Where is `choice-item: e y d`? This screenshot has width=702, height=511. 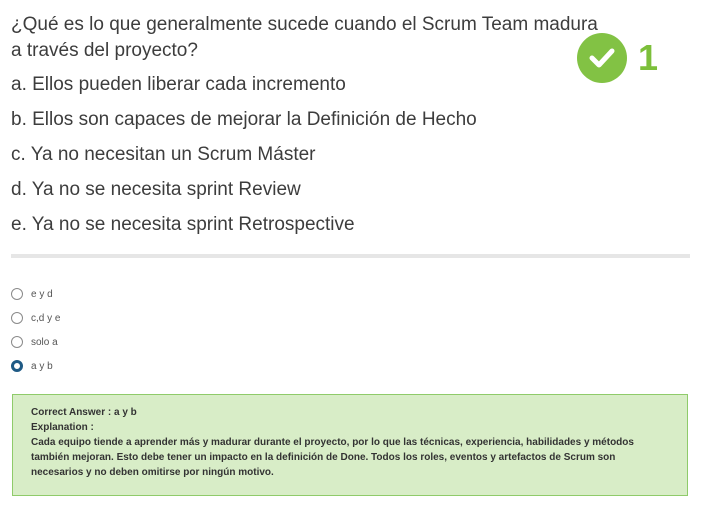
choice-item: e y d is located at coordinates (35, 294).